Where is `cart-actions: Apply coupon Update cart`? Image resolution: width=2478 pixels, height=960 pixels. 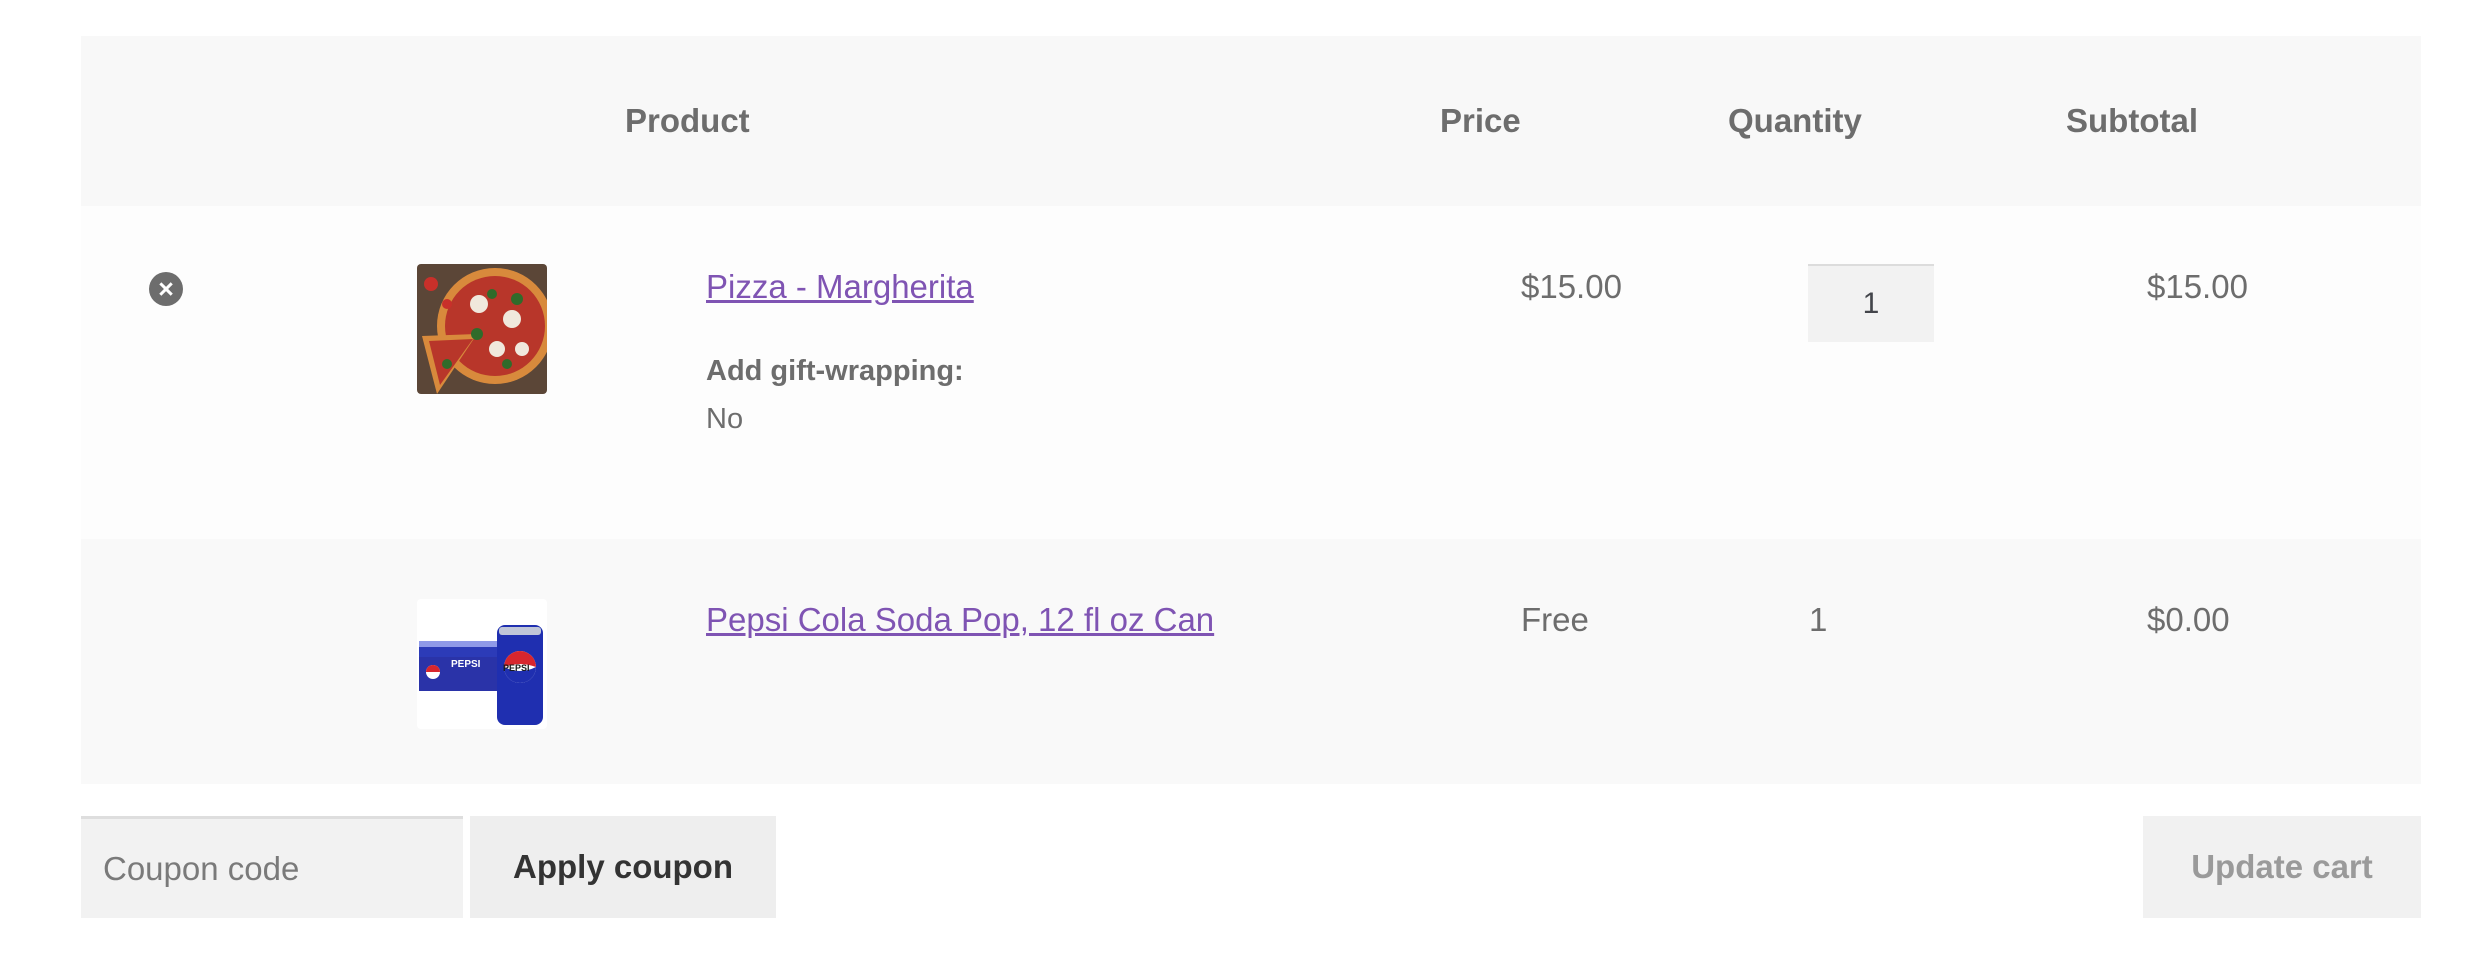
cart-actions: Apply coupon Update cart is located at coordinates (1251, 867).